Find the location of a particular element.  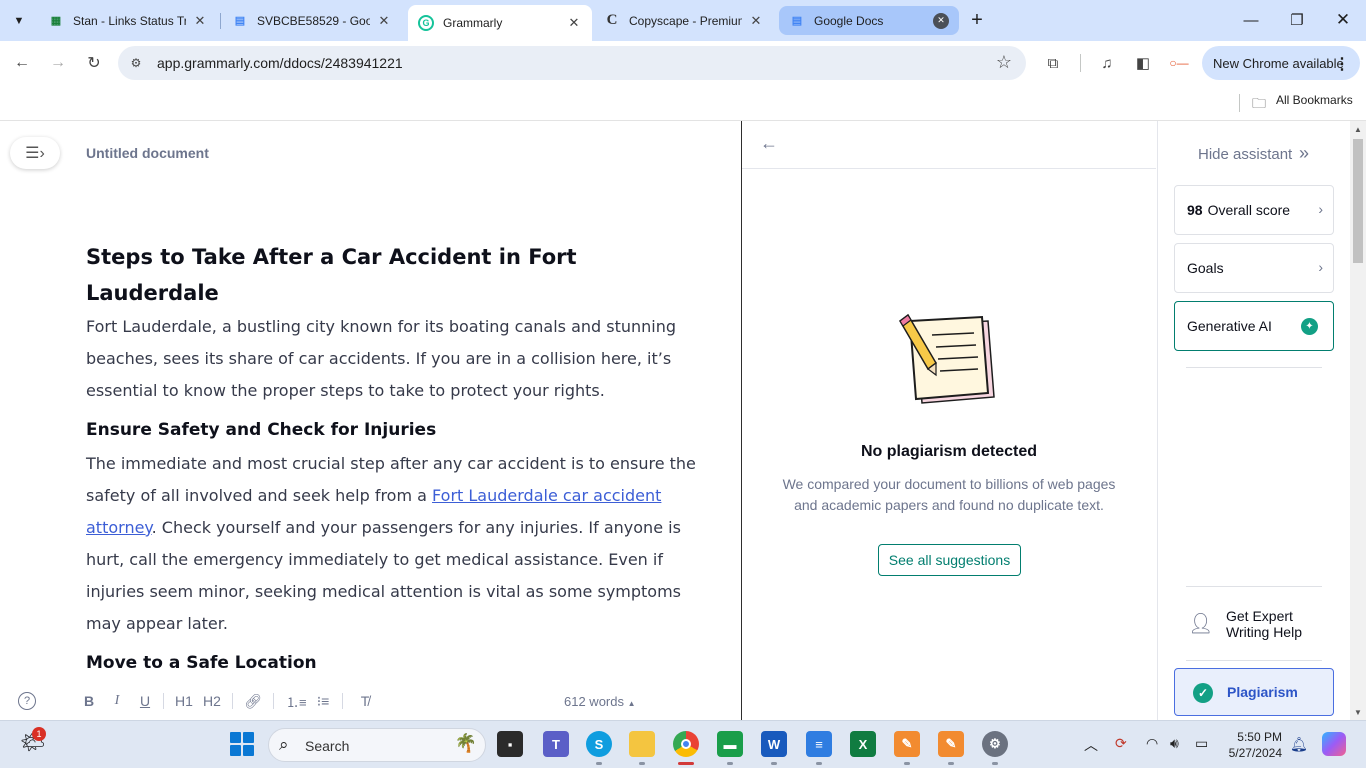

wifi-icon: ◠ is located at coordinates (1152, 743).